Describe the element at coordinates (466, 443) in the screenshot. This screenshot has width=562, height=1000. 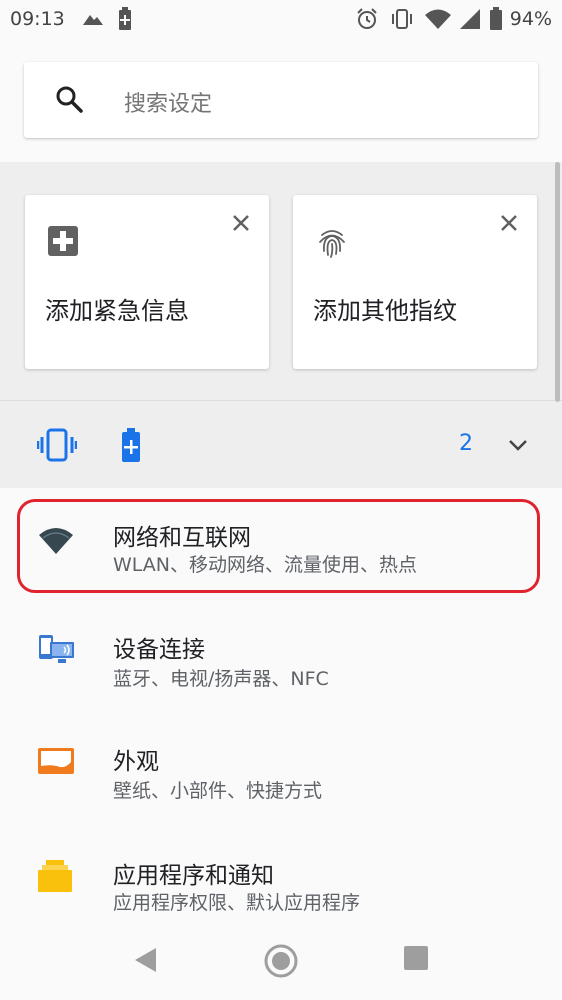
I see `conditions-count: 2` at that location.